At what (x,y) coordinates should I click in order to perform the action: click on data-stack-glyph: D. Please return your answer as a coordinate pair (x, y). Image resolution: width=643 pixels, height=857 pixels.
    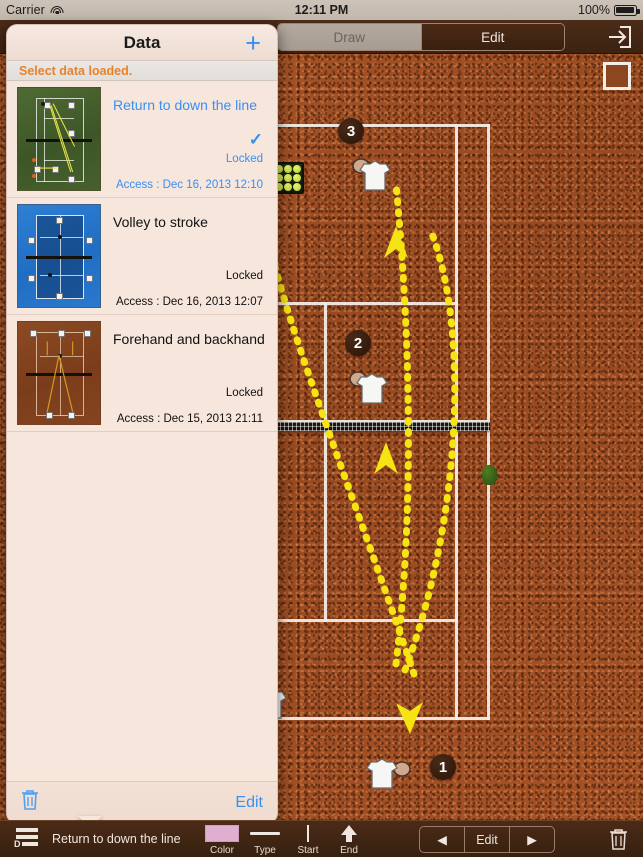
    Looking at the image, I should click on (26, 838).